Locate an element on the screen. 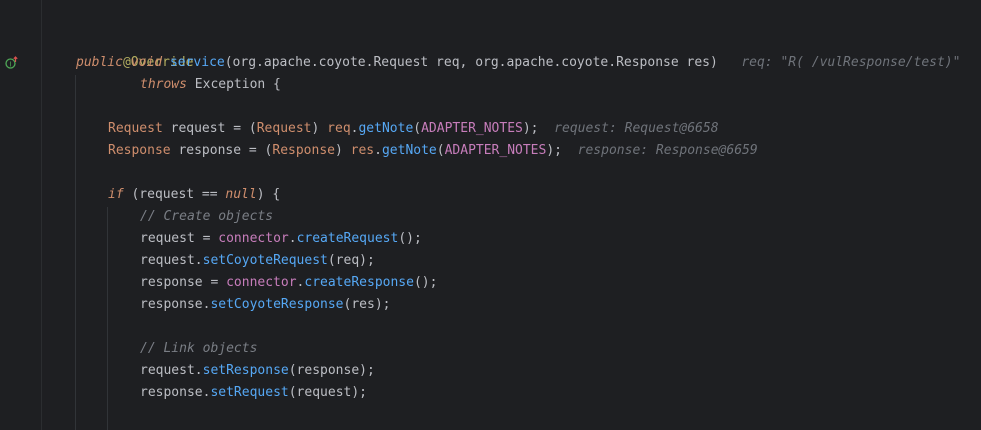 The height and width of the screenshot is (430, 981). inline-debug-hint: req: "R( /vulResponse/test)" is located at coordinates (851, 62).